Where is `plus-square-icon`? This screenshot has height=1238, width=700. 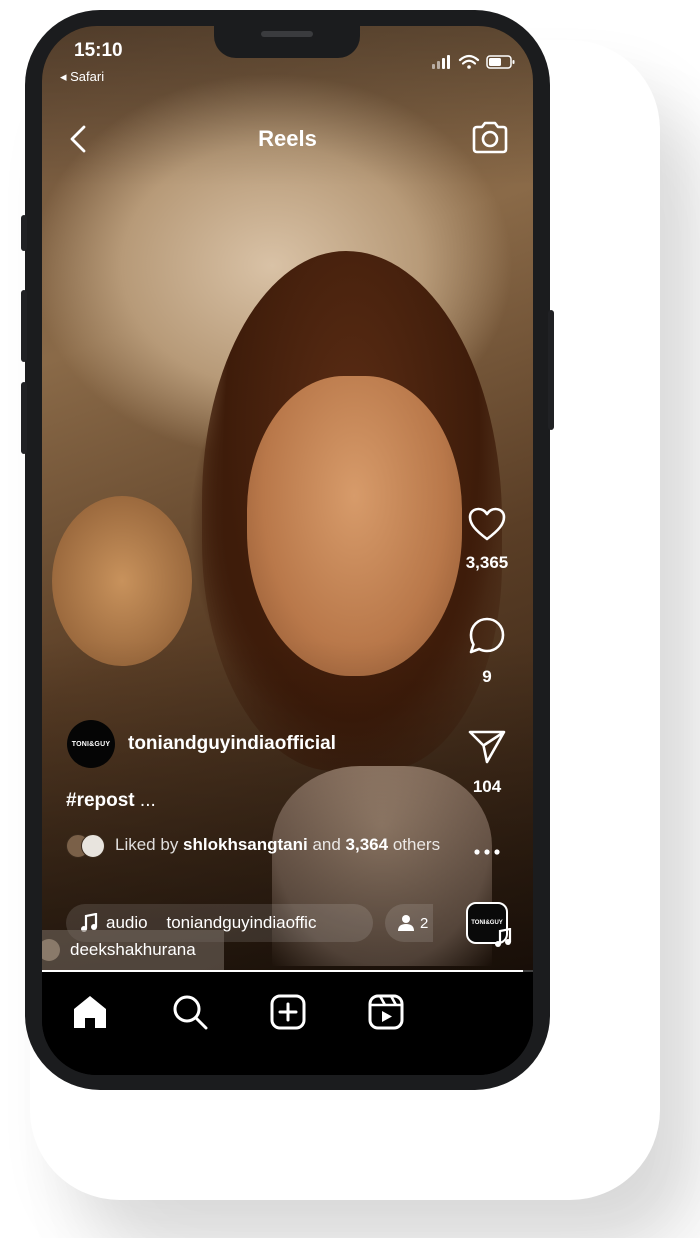
plus-square-icon is located at coordinates (288, 1012).